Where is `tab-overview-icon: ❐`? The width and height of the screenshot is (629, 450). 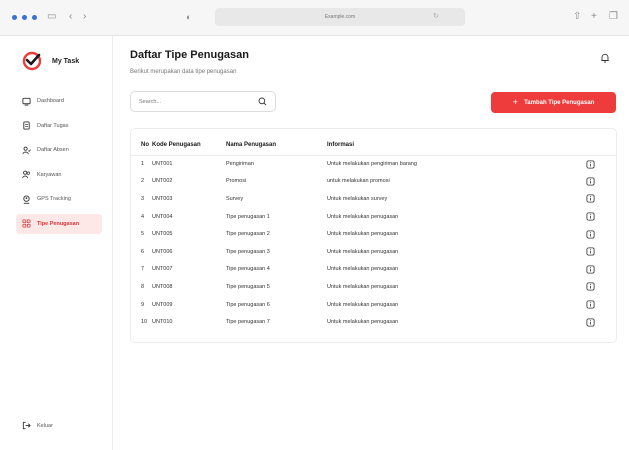
tab-overview-icon: ❐ is located at coordinates (613, 17).